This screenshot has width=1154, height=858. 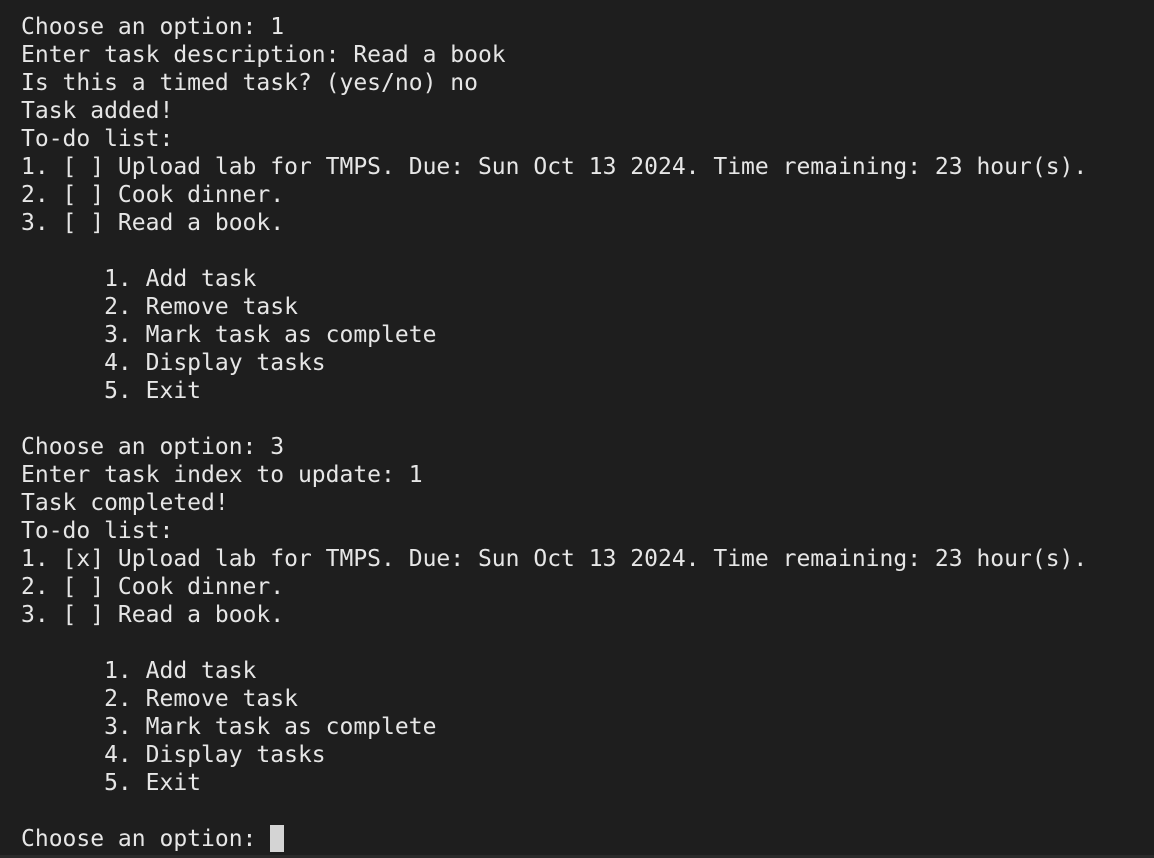 I want to click on terminal-line: Task added!, so click(x=97, y=111).